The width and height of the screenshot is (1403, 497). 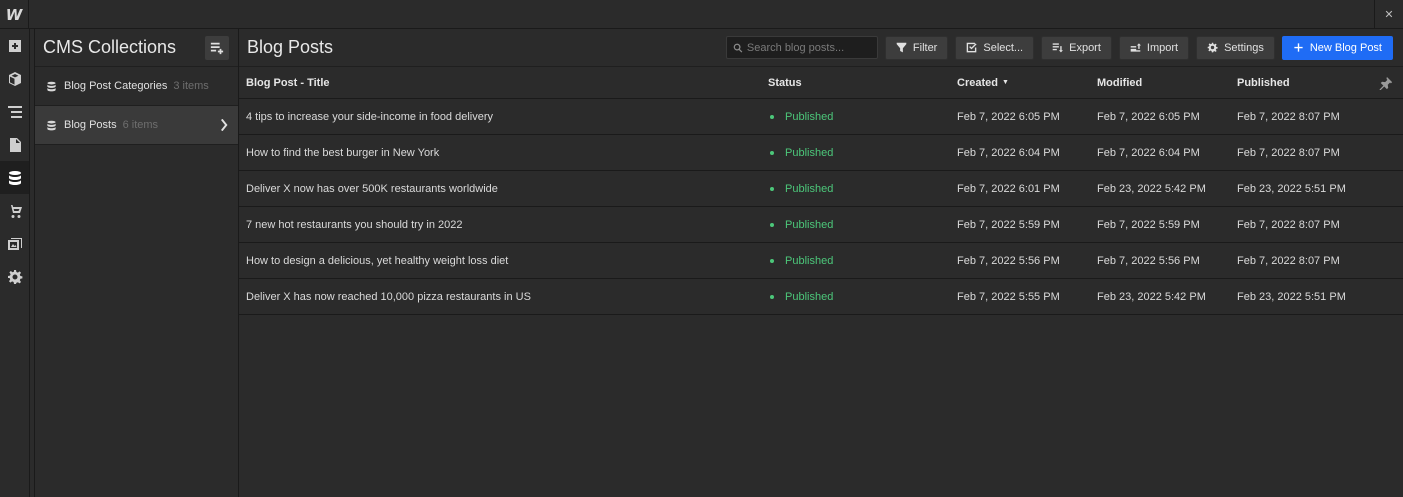 I want to click on collection-name: Blog Post Categories, so click(x=116, y=86).